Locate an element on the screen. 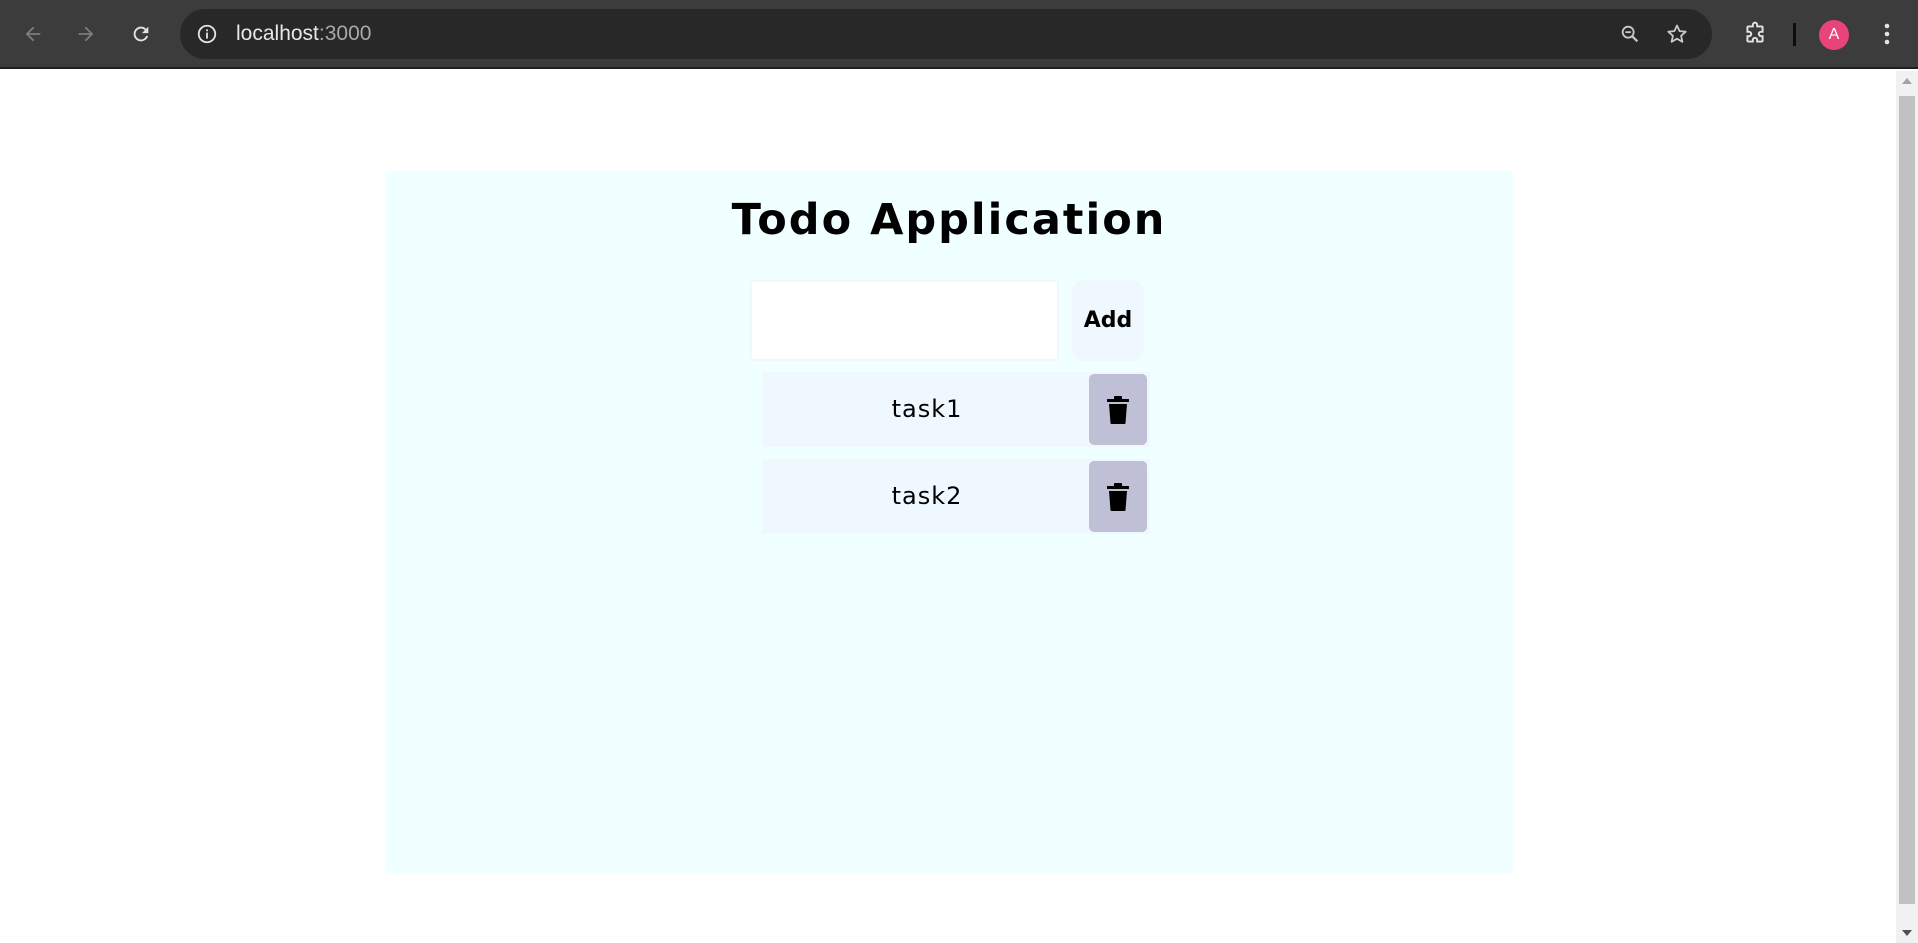  list-item: task1 is located at coordinates (956, 409).